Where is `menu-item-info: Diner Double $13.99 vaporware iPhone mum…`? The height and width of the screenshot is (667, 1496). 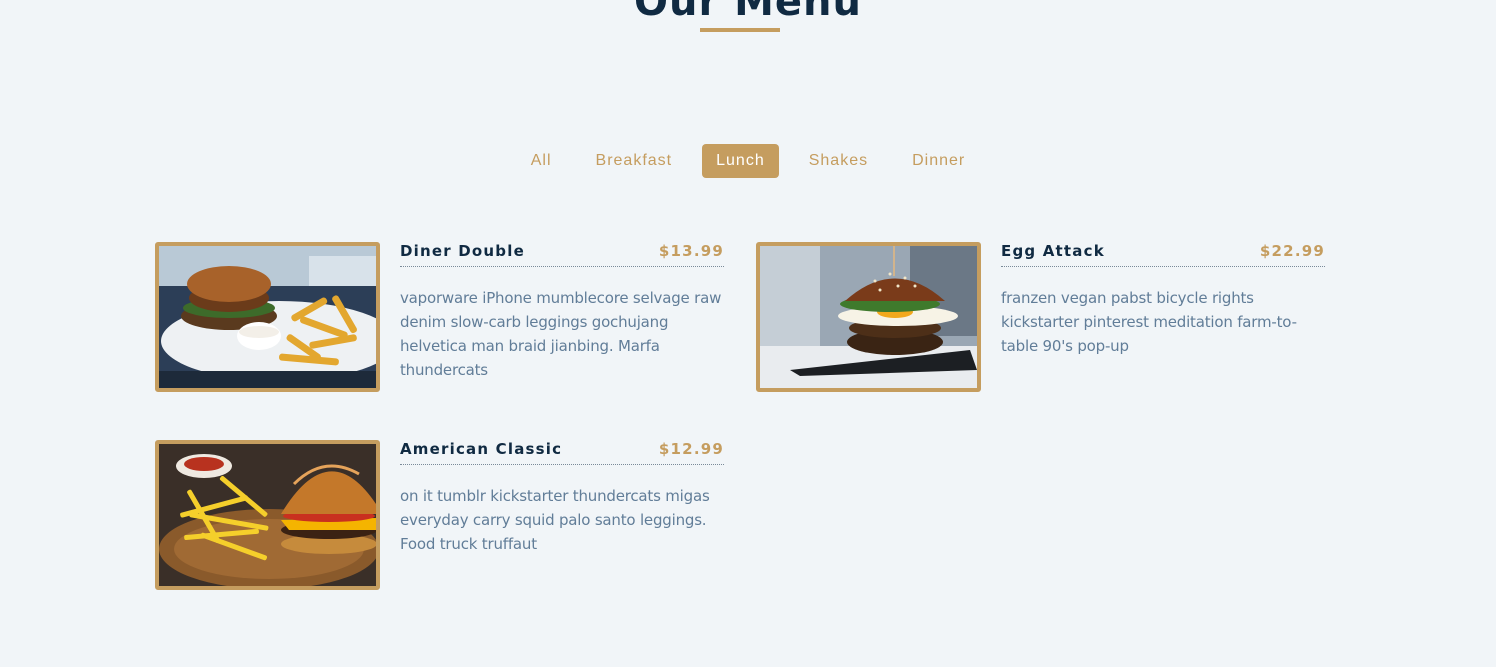
menu-item-info: Diner Double $13.99 vaporware iPhone mum… is located at coordinates (562, 312).